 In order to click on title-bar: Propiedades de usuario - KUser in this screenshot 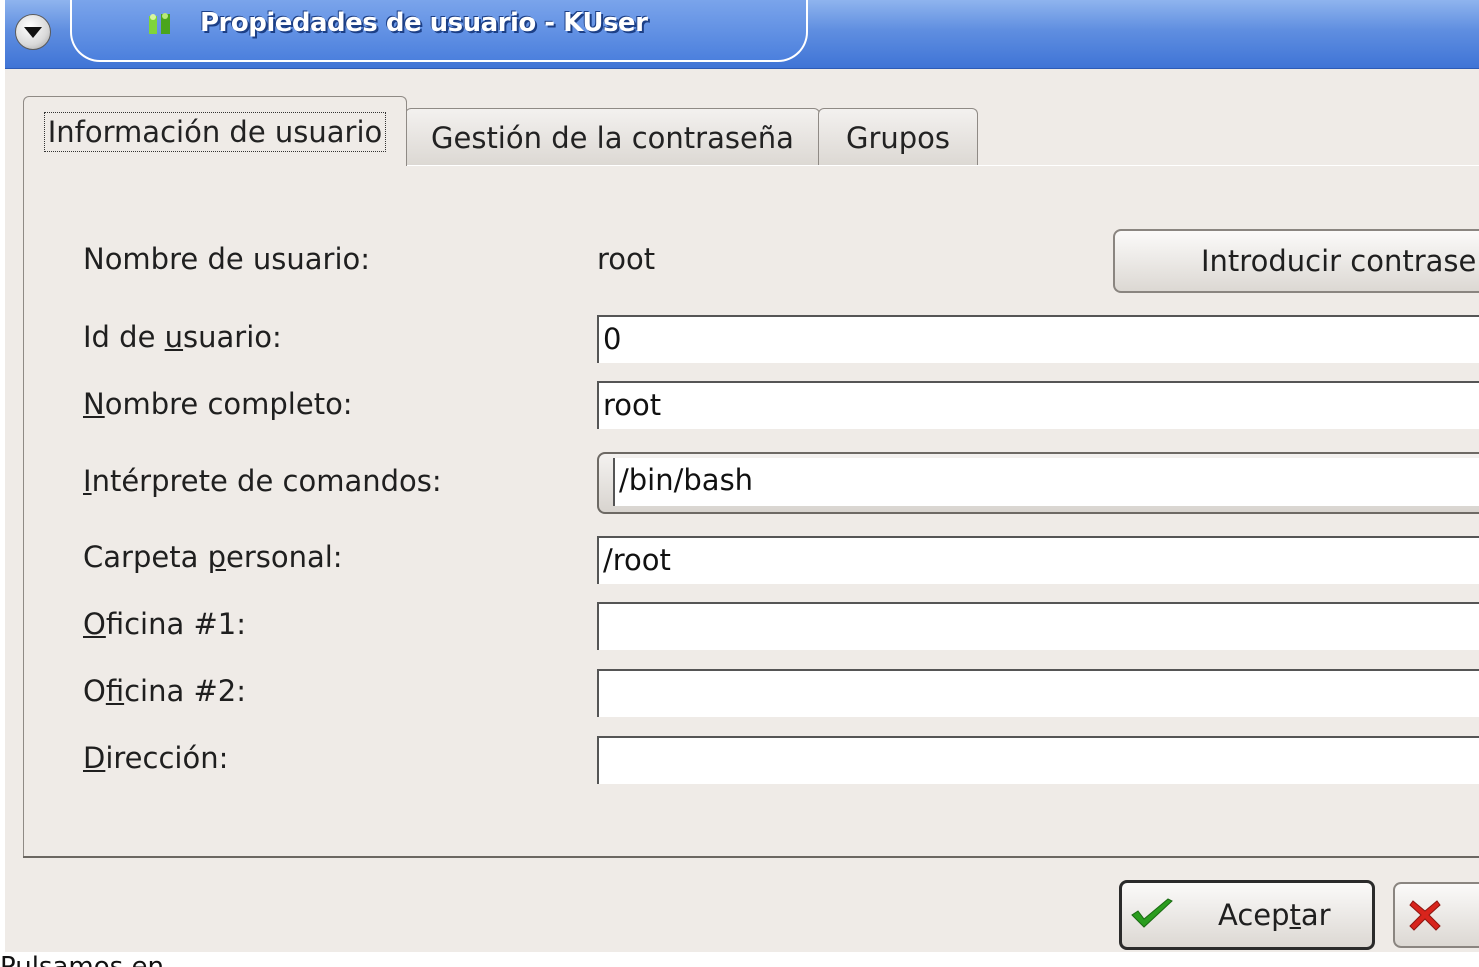, I will do `click(742, 34)`.